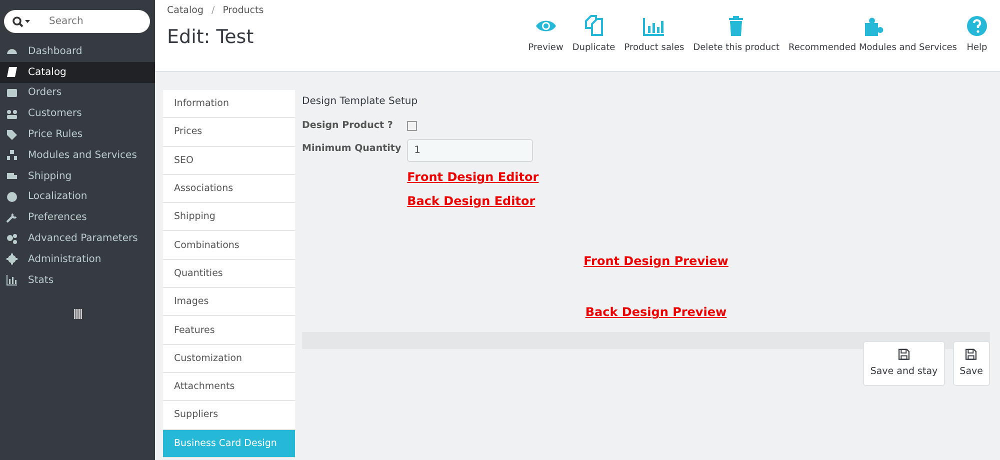  Describe the element at coordinates (78, 313) in the screenshot. I see `collapse-icon` at that location.